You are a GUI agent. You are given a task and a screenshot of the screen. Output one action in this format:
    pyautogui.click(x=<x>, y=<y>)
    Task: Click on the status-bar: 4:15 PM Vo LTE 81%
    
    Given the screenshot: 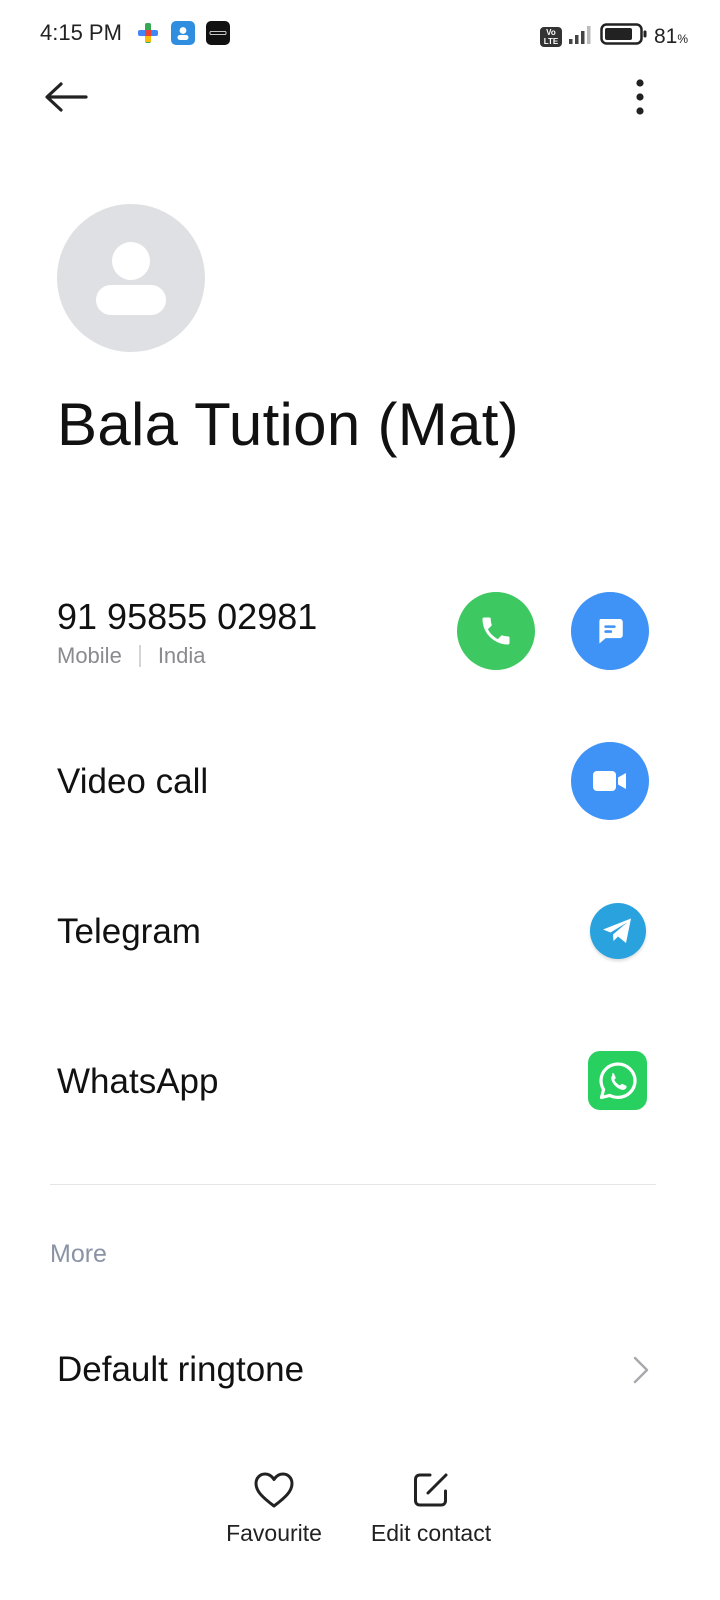 What is the action you would take?
    pyautogui.click(x=360, y=35)
    